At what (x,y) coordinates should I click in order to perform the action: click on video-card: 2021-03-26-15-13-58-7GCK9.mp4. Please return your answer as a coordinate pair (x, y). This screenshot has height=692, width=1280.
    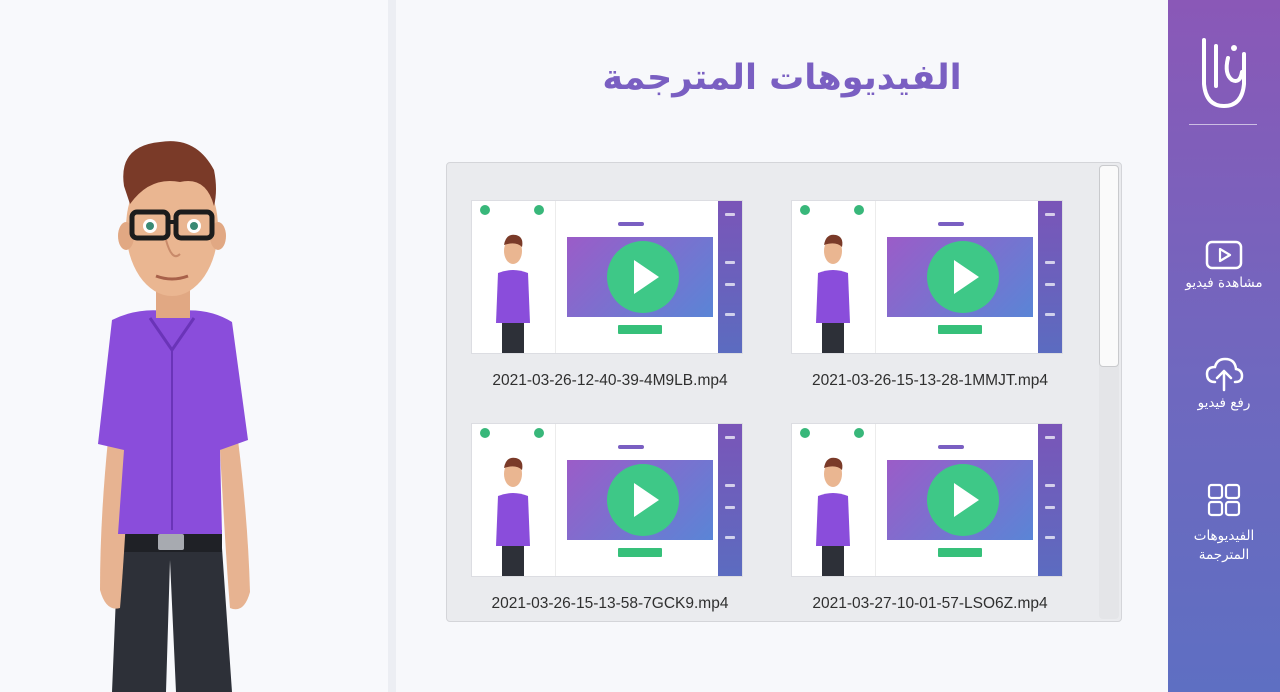
    Looking at the image, I should click on (610, 499).